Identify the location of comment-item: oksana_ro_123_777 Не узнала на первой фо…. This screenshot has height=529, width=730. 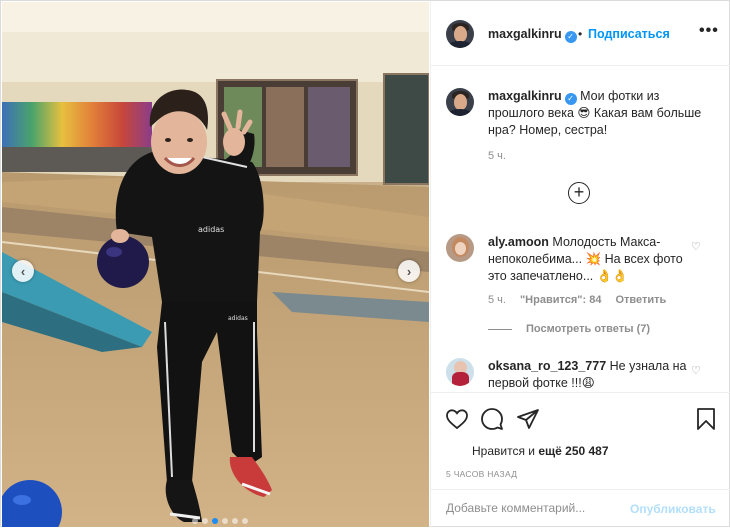
(590, 375).